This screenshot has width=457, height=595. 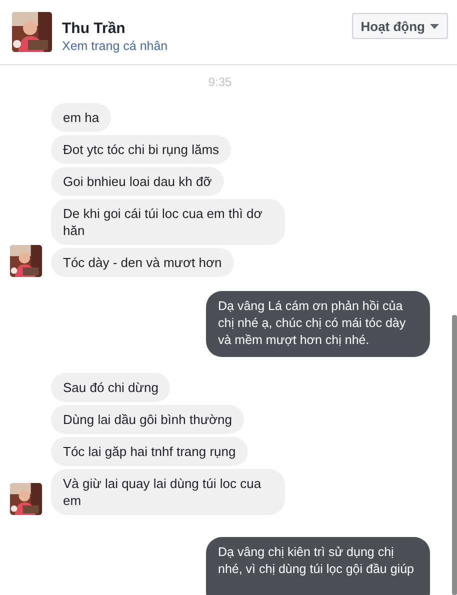 What do you see at coordinates (207, 46) in the screenshot?
I see `profile-link: Xem trang cá nhân` at bounding box center [207, 46].